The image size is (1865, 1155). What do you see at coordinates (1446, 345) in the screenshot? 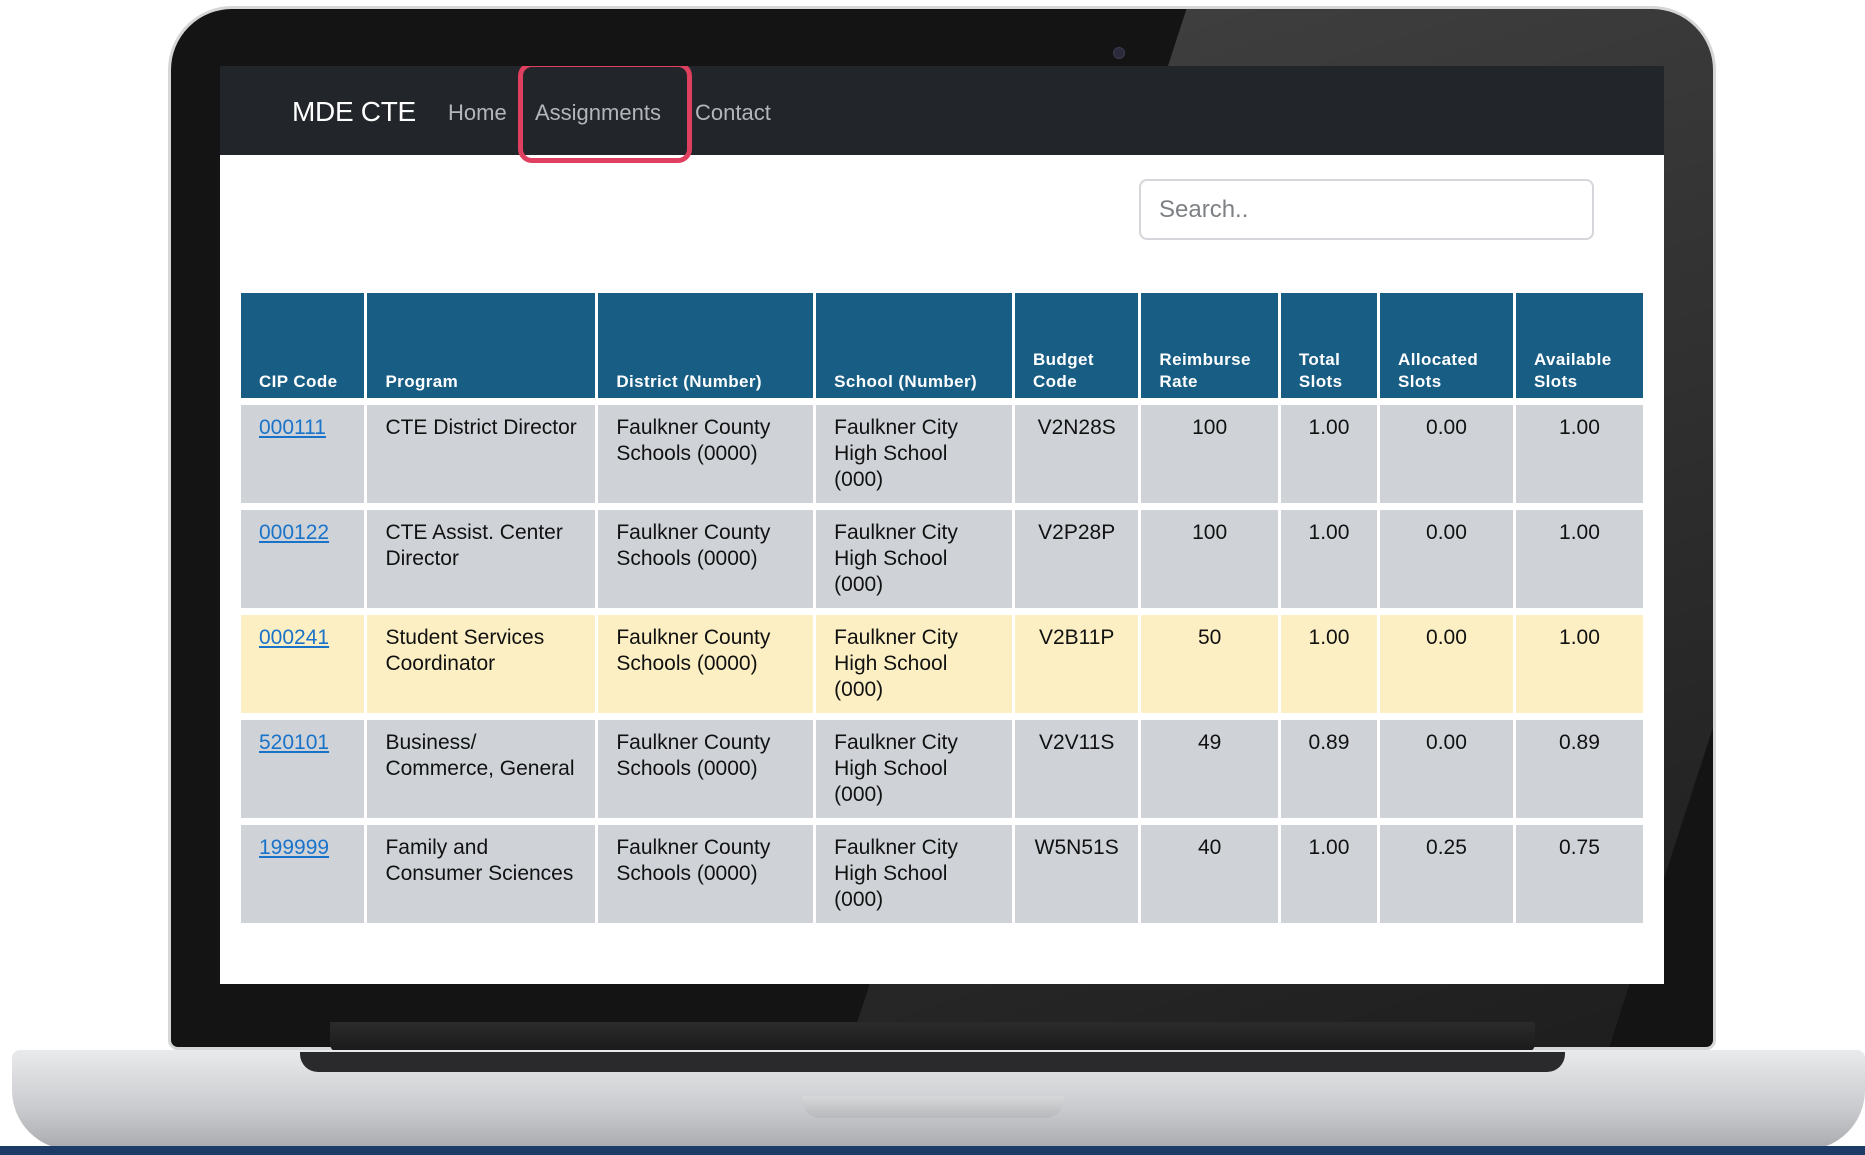
I see `header-allocated-slots: Allocated Slots` at bounding box center [1446, 345].